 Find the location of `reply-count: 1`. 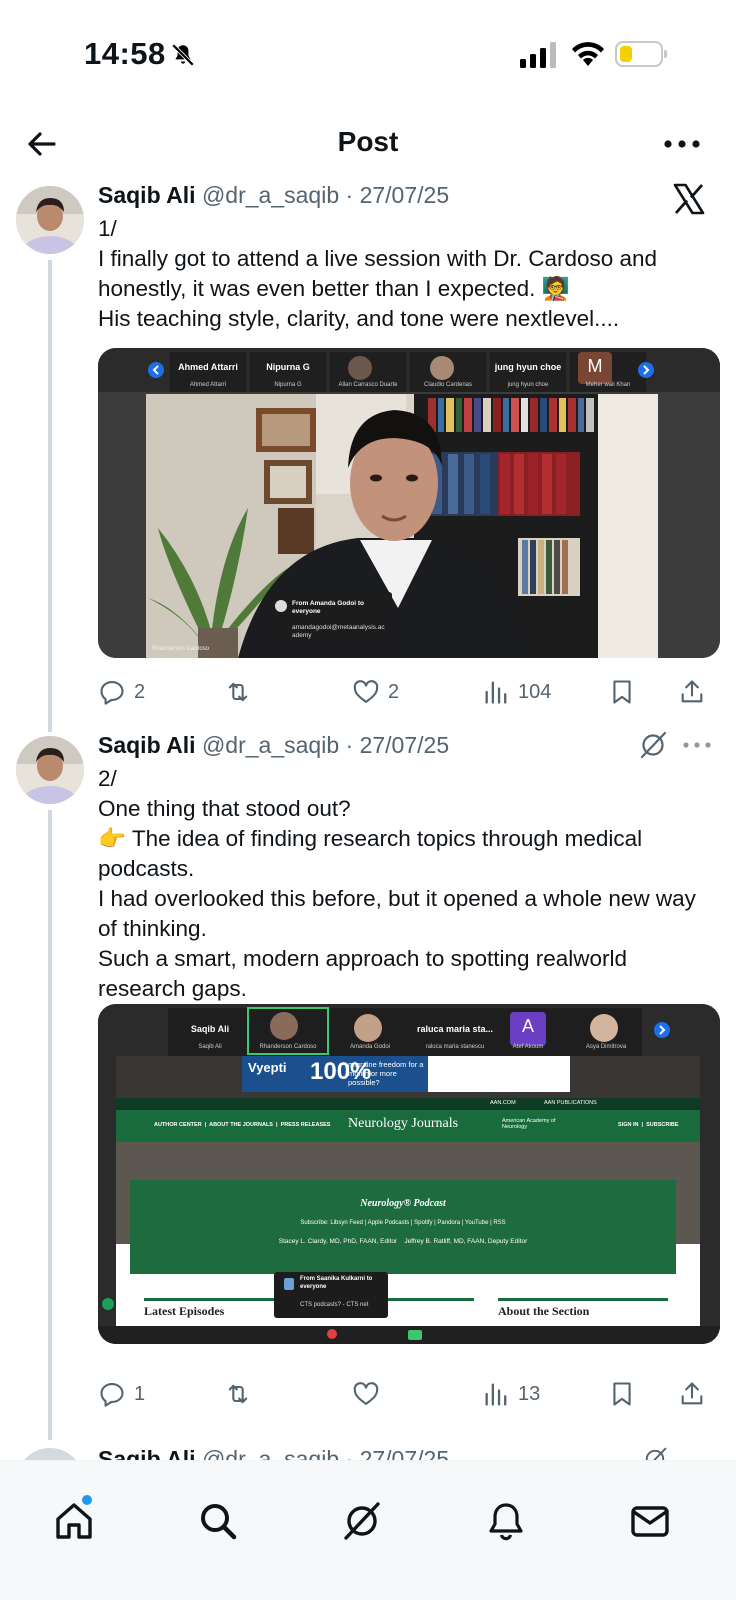

reply-count: 1 is located at coordinates (140, 1393).